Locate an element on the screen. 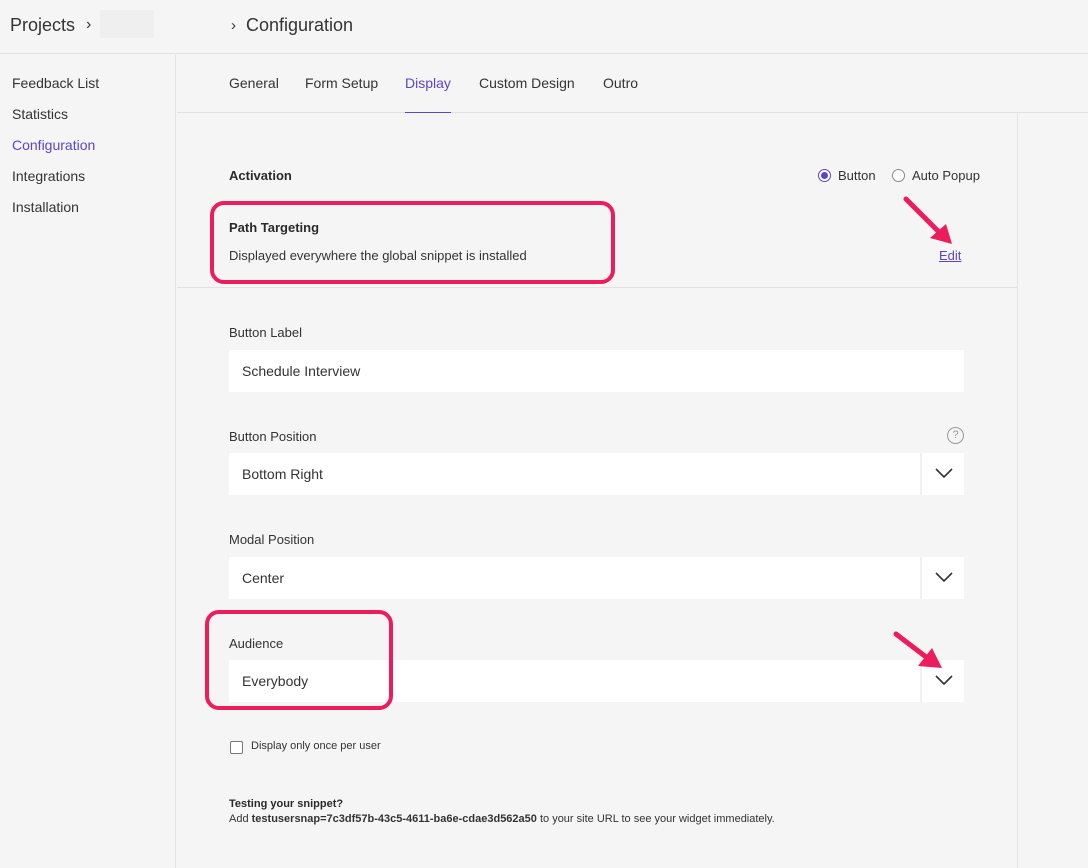 Image resolution: width=1088 pixels, height=868 pixels. tab-outro: Outro is located at coordinates (620, 94).